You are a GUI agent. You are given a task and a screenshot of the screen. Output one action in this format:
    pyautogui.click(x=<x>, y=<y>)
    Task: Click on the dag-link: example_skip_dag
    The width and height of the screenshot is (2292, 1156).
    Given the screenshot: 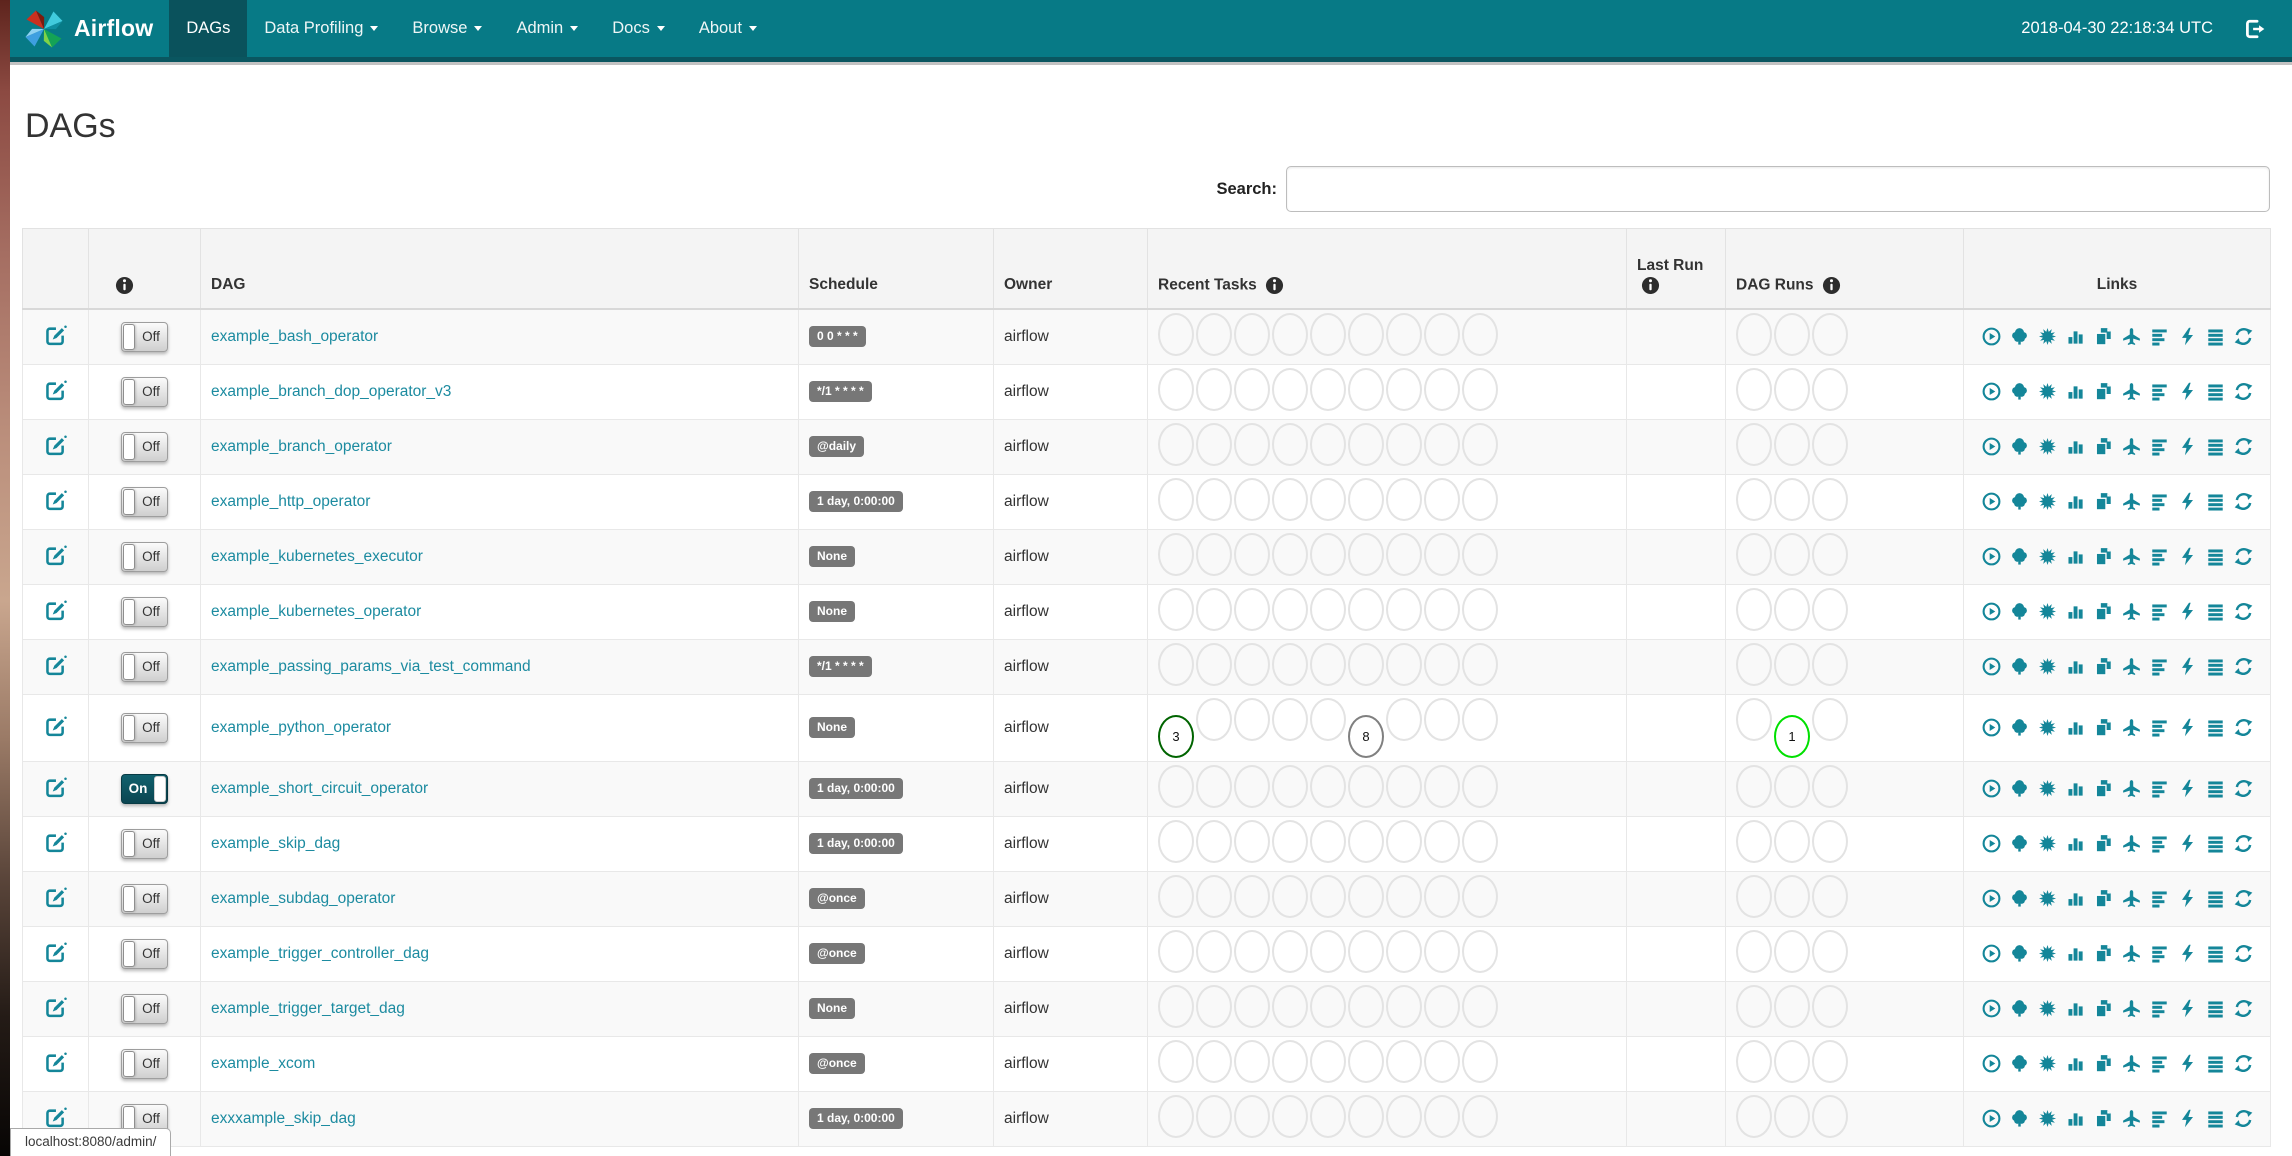 What is the action you would take?
    pyautogui.click(x=275, y=843)
    